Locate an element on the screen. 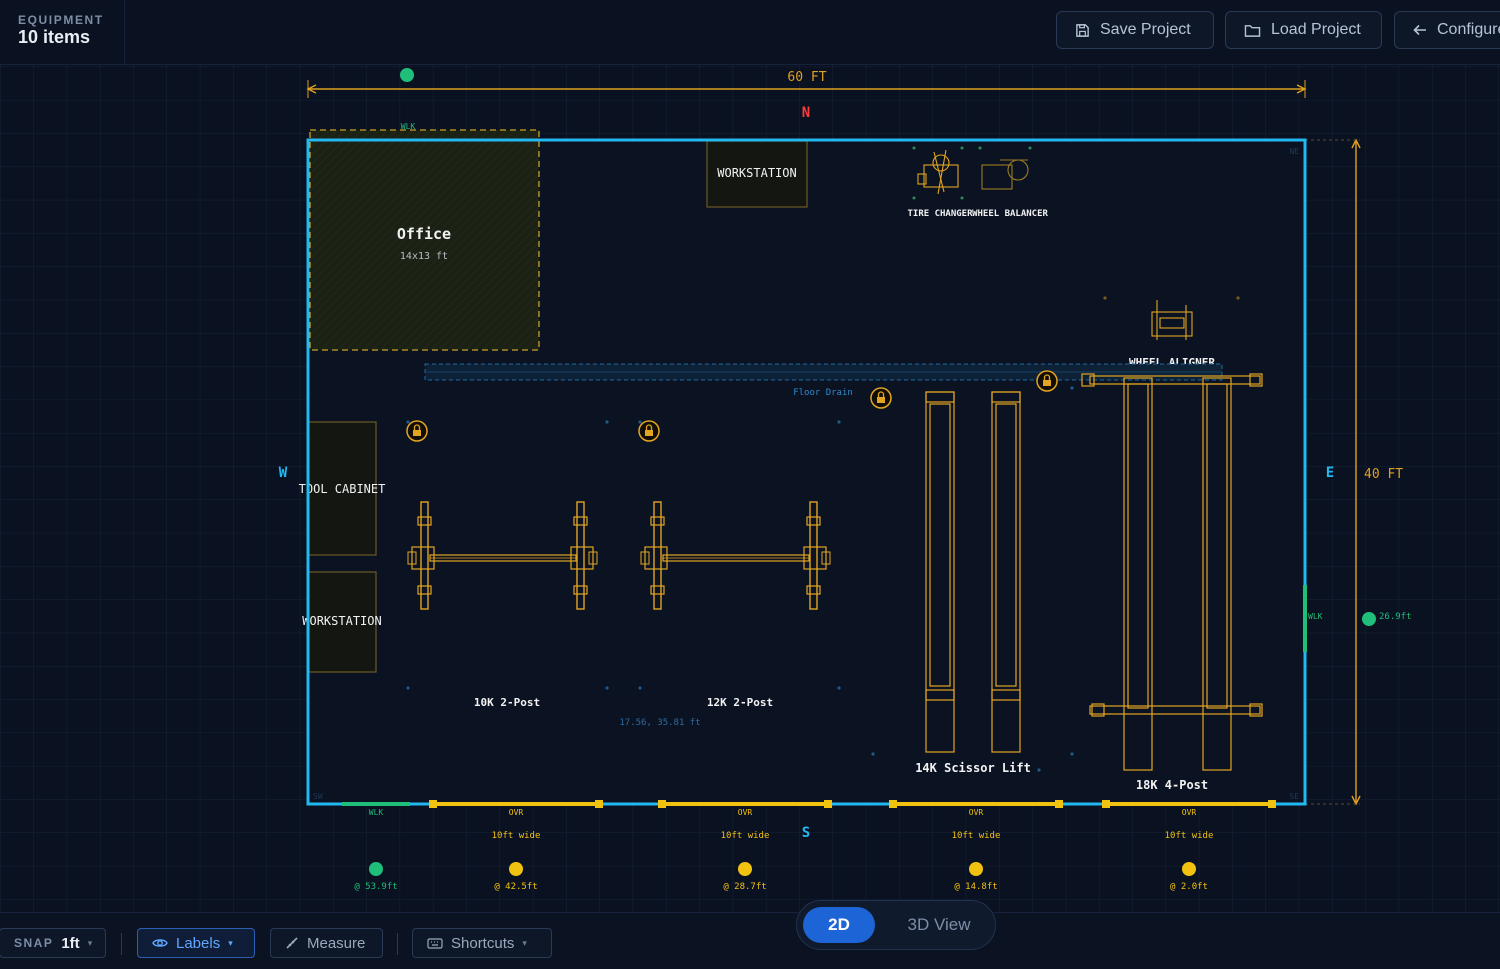 This screenshot has width=1500, height=969. save-project-button: Save Project is located at coordinates (1135, 30).